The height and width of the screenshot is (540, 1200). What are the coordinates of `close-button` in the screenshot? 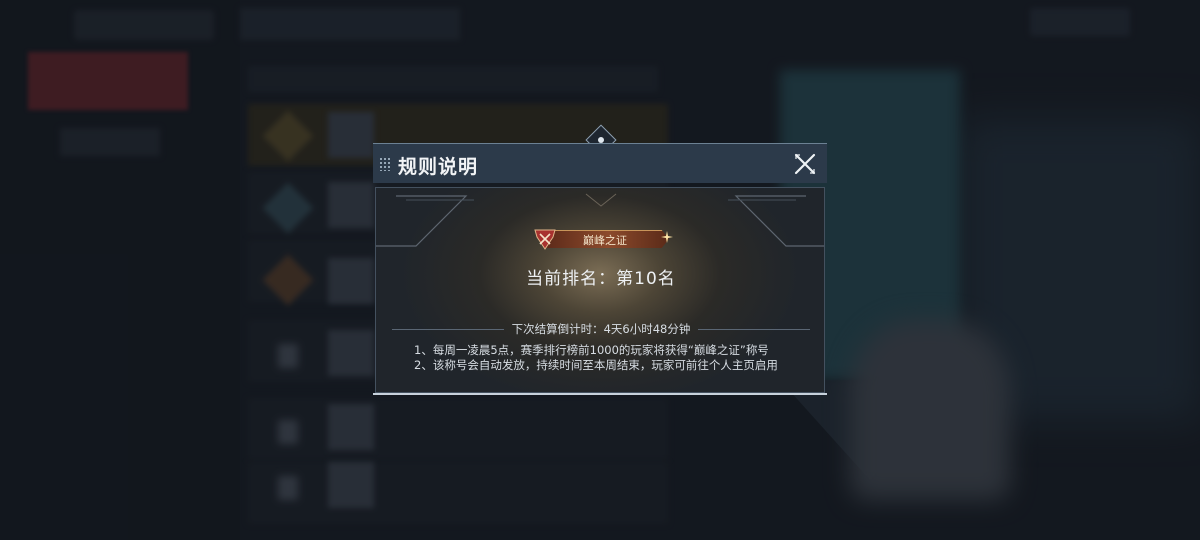 It's located at (805, 164).